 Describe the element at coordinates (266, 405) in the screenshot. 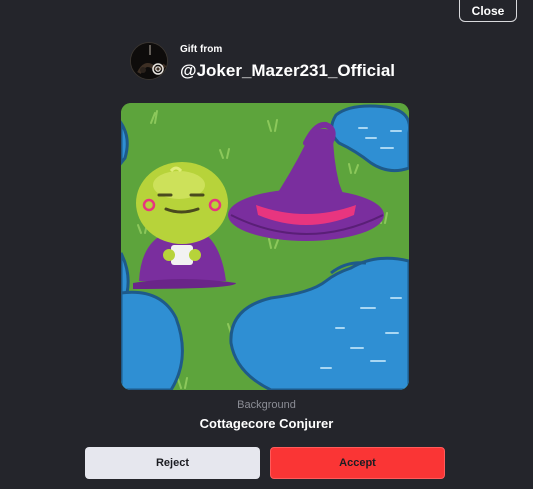

I see `item-type-label: Background` at that location.